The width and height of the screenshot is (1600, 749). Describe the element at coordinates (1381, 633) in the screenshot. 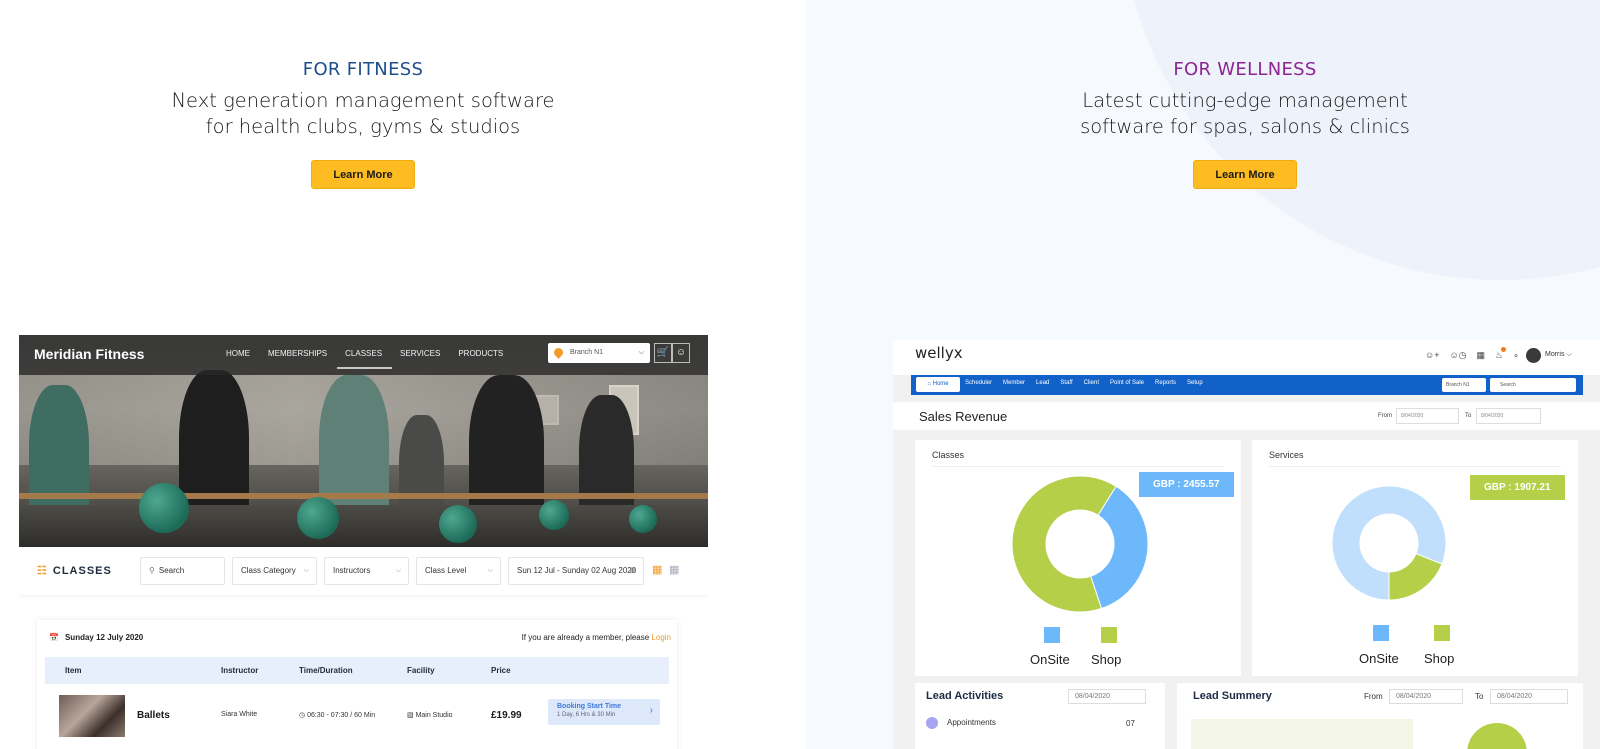

I see `legend-swatch-onsite` at that location.